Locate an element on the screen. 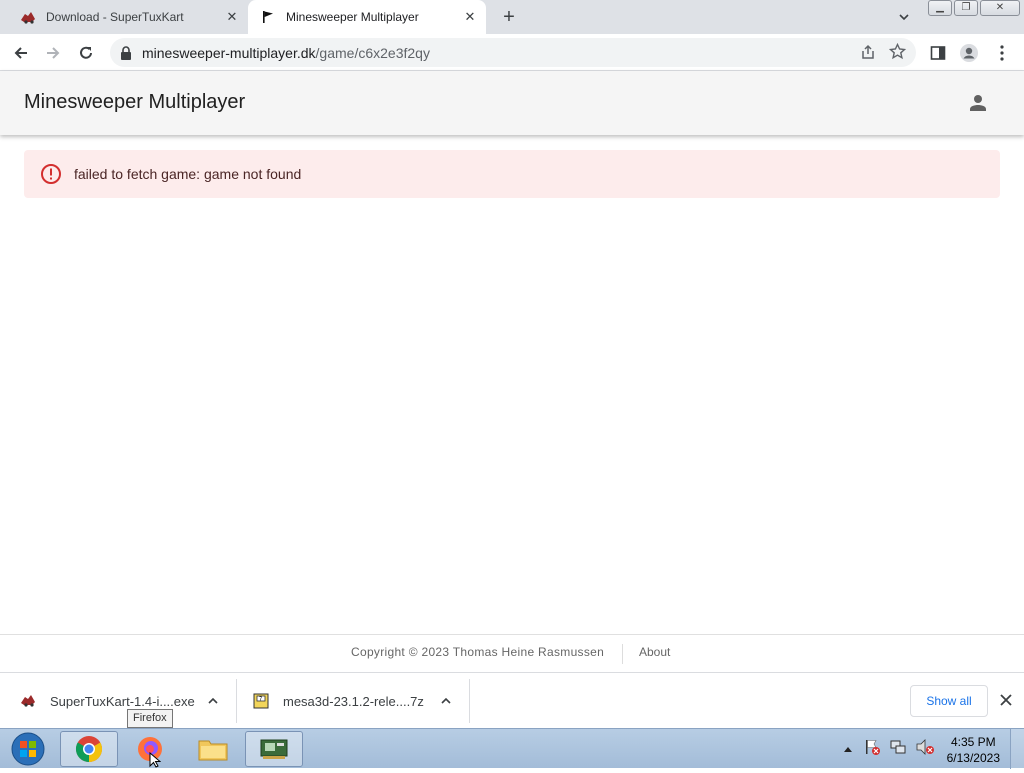  url-path: /game/c6x2e3f2qy is located at coordinates (372, 52).